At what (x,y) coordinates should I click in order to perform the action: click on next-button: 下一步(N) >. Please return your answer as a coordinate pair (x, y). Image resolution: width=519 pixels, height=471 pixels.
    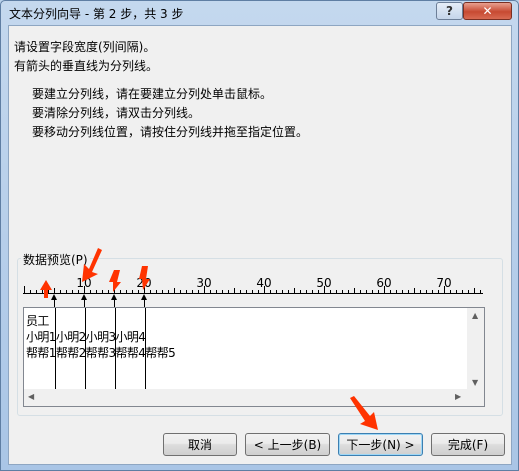
    Looking at the image, I should click on (380, 444).